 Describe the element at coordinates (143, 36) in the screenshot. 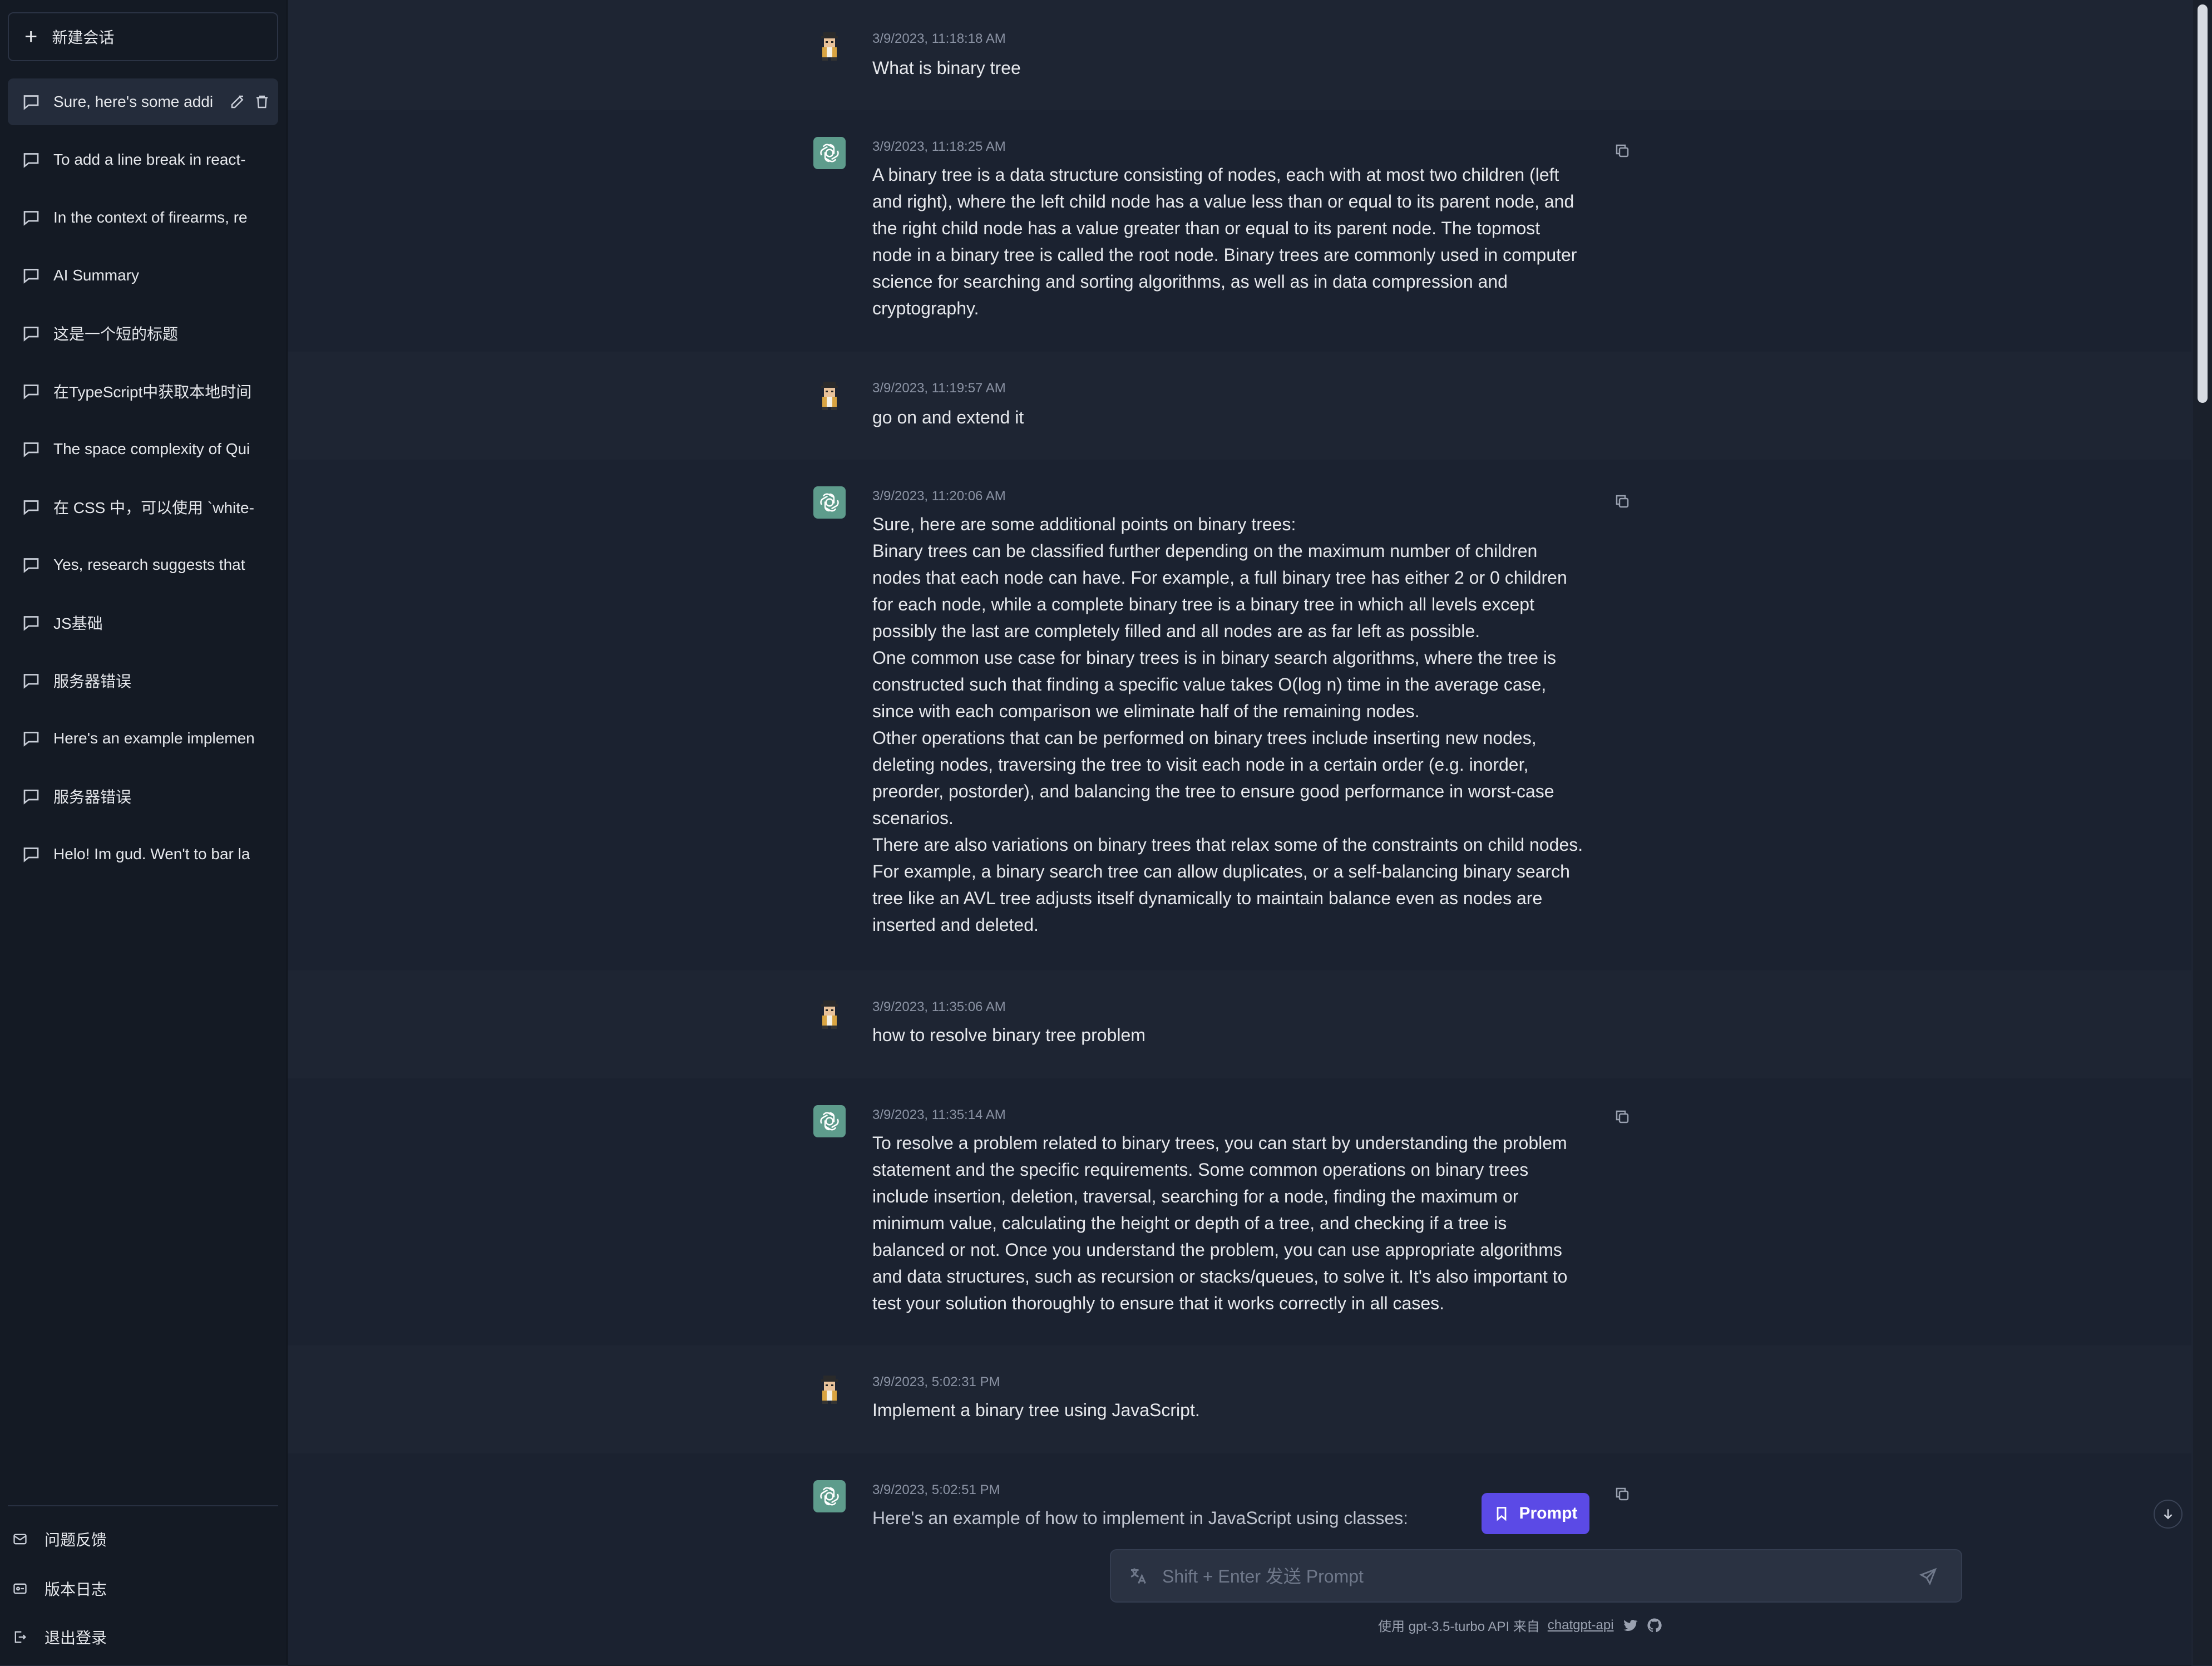

I see `new-chat-button: + 新建会话` at that location.